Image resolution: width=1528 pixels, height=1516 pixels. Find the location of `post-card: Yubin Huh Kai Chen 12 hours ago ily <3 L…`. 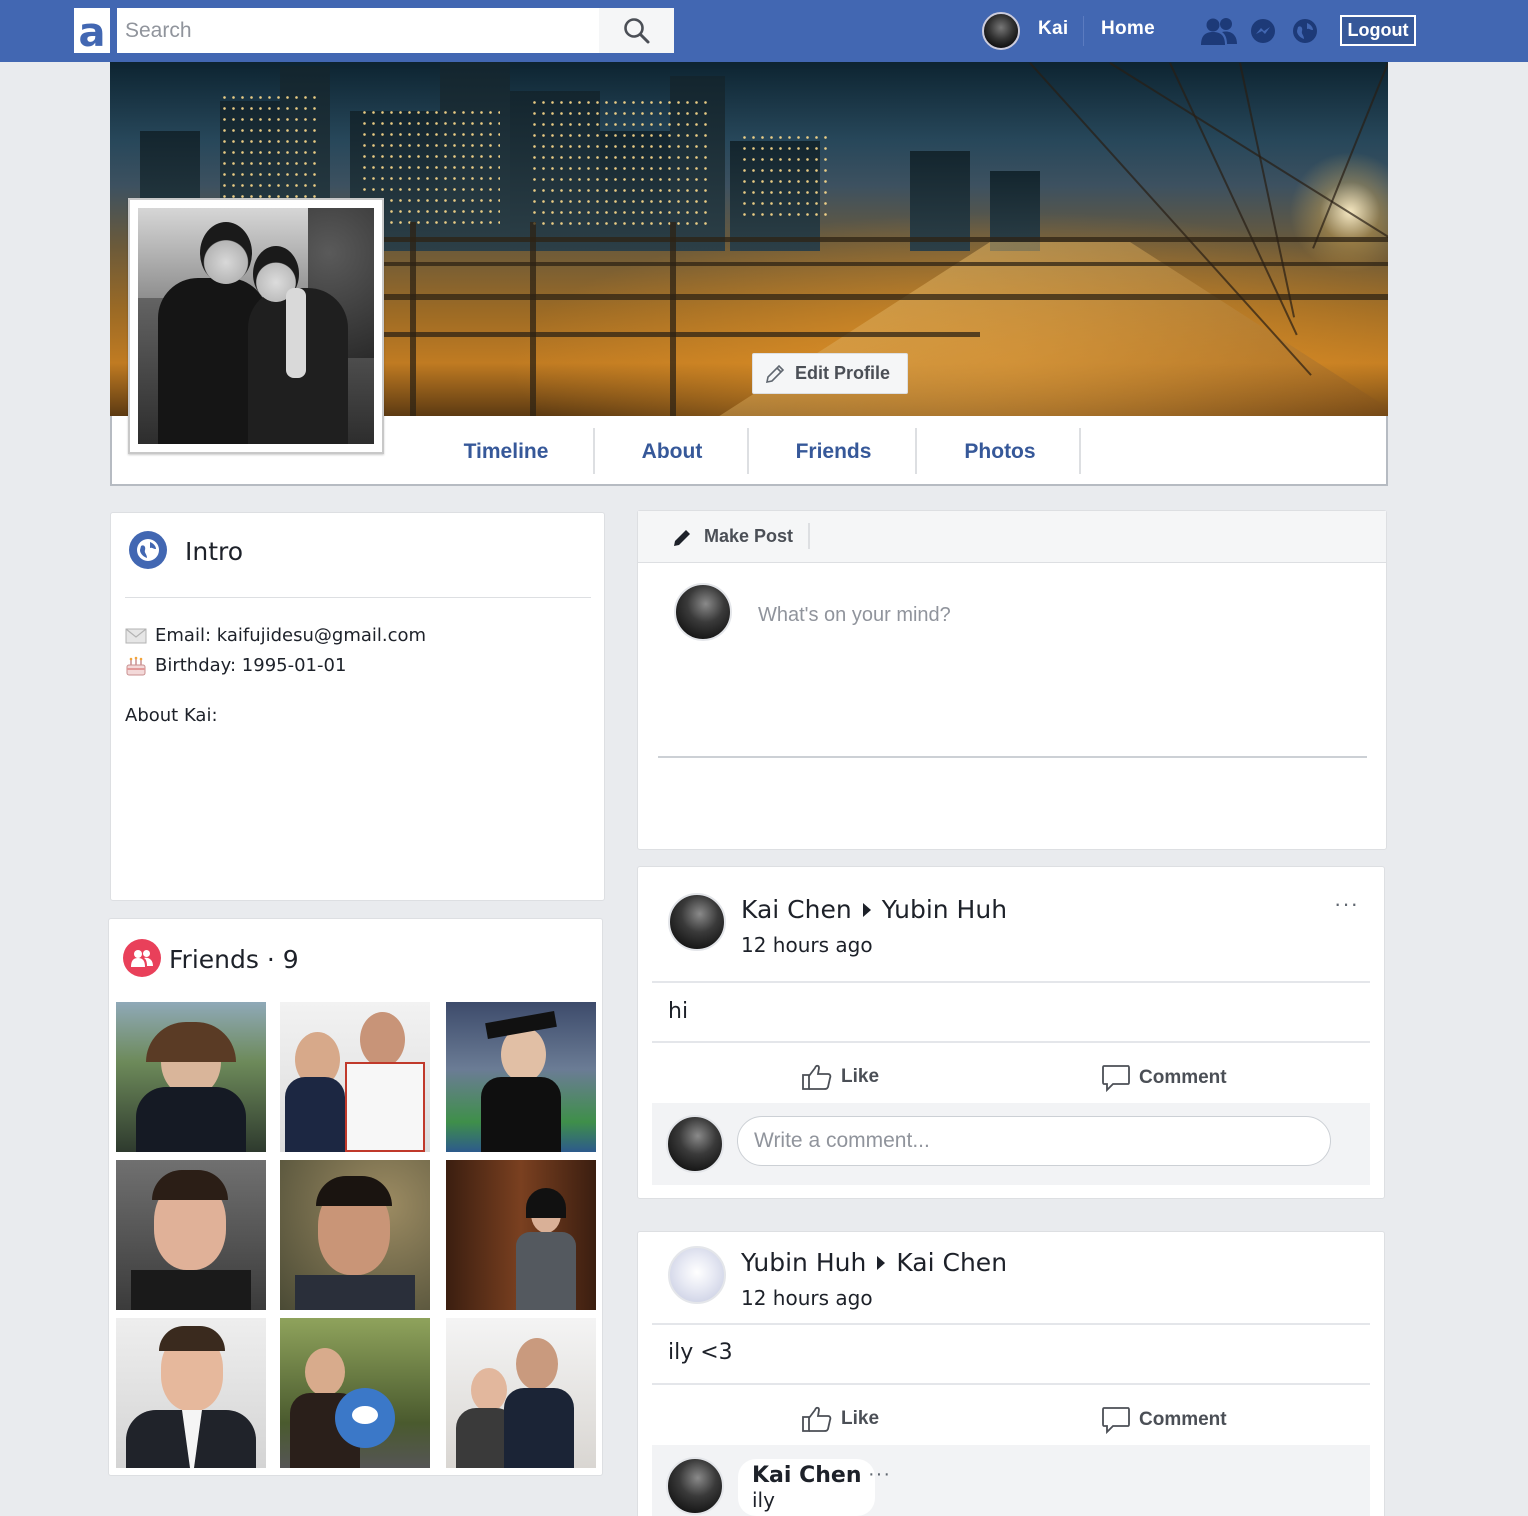

post-card: Yubin Huh Kai Chen 12 hours ago ily <3 L… is located at coordinates (1011, 1373).